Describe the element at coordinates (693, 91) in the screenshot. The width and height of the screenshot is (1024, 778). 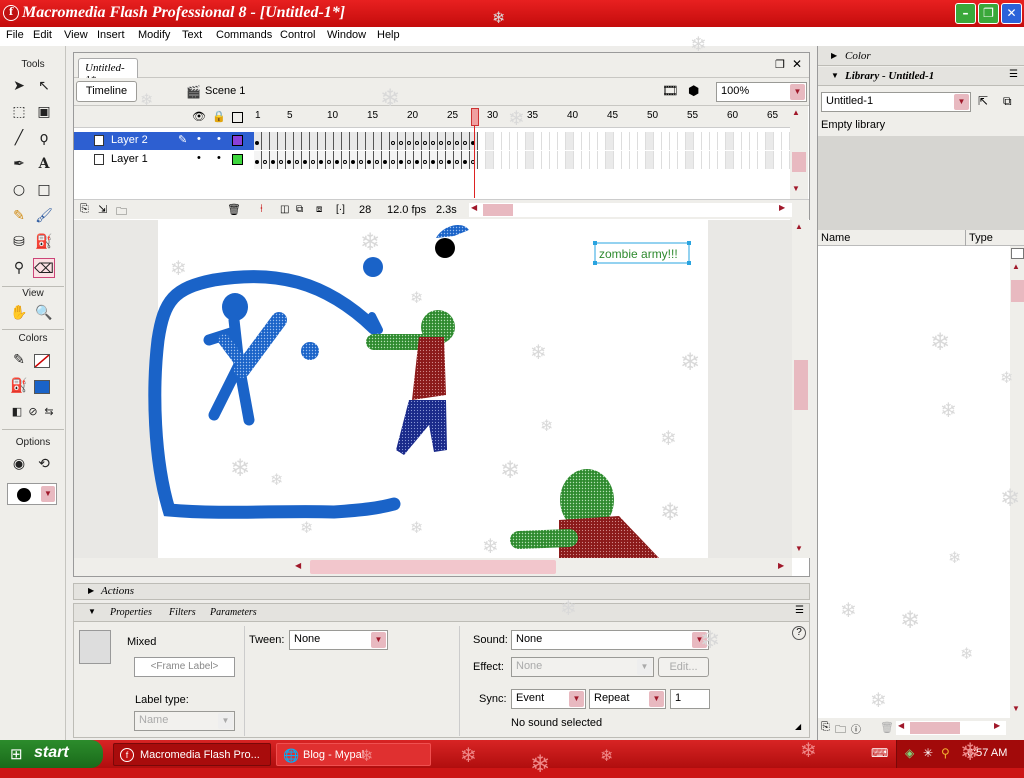
I see `edit-symbols-icon: ⬢` at that location.